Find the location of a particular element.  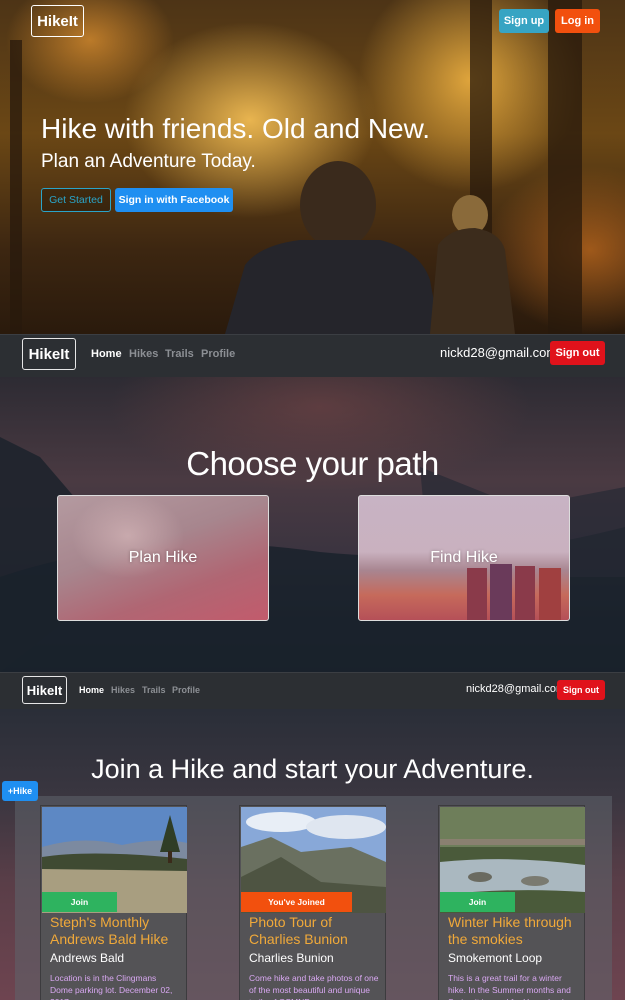

find-hike-label: Find Hike is located at coordinates (464, 557).